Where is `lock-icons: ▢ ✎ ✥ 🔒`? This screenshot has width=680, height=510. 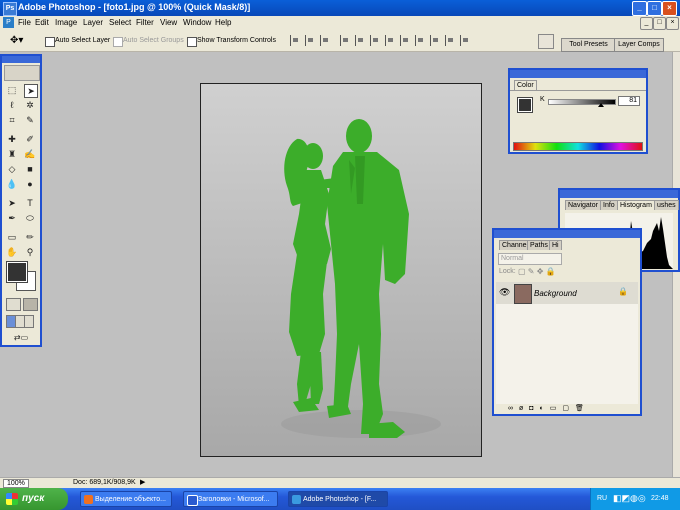 lock-icons: ▢ ✎ ✥ 🔒 is located at coordinates (537, 271).